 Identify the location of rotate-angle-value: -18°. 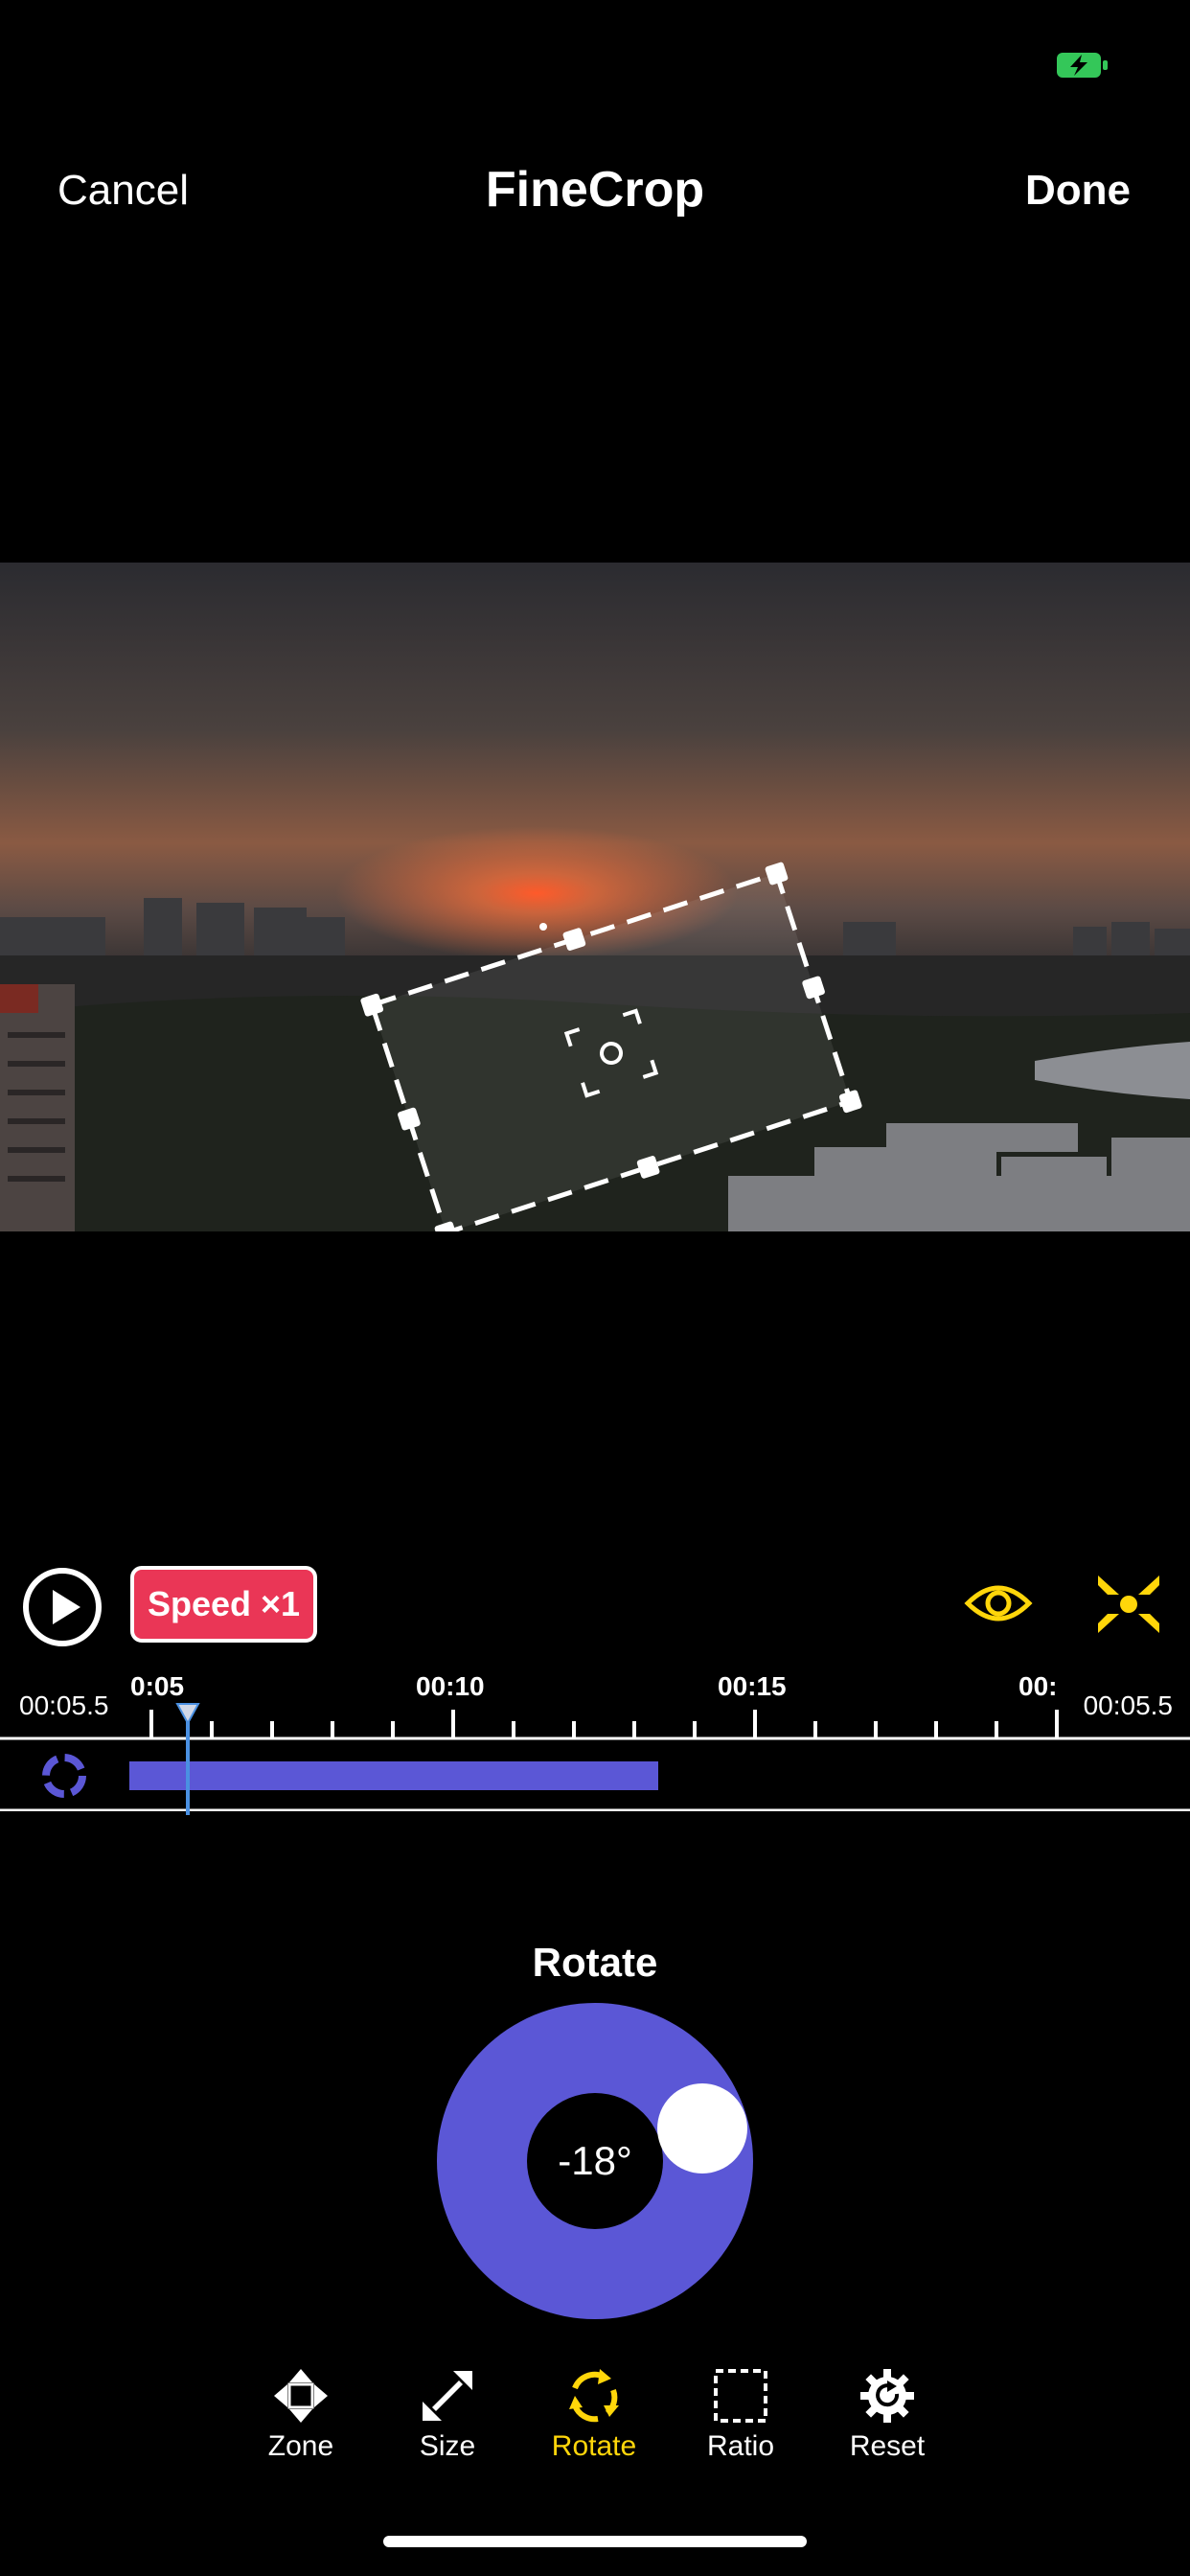
(595, 2160).